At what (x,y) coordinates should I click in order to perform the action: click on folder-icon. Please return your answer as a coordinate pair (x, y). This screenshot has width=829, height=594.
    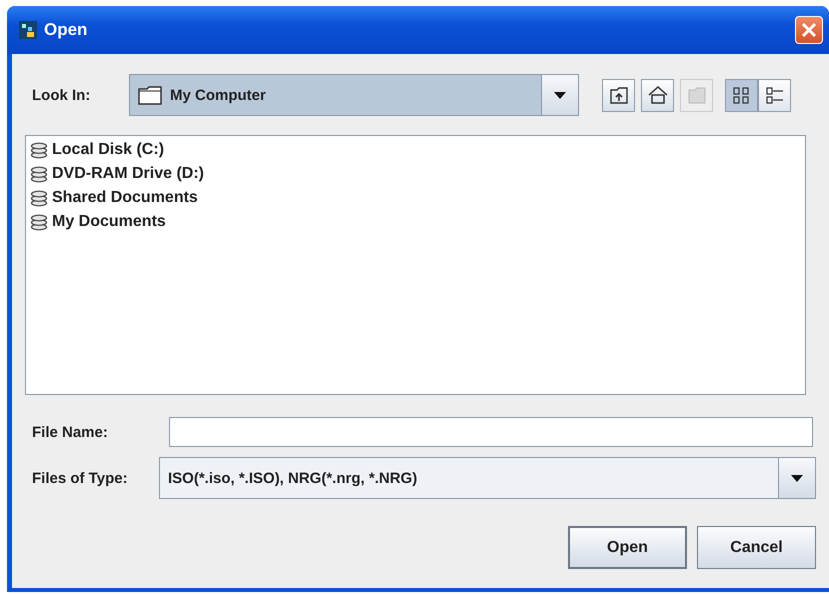
    Looking at the image, I should click on (151, 95).